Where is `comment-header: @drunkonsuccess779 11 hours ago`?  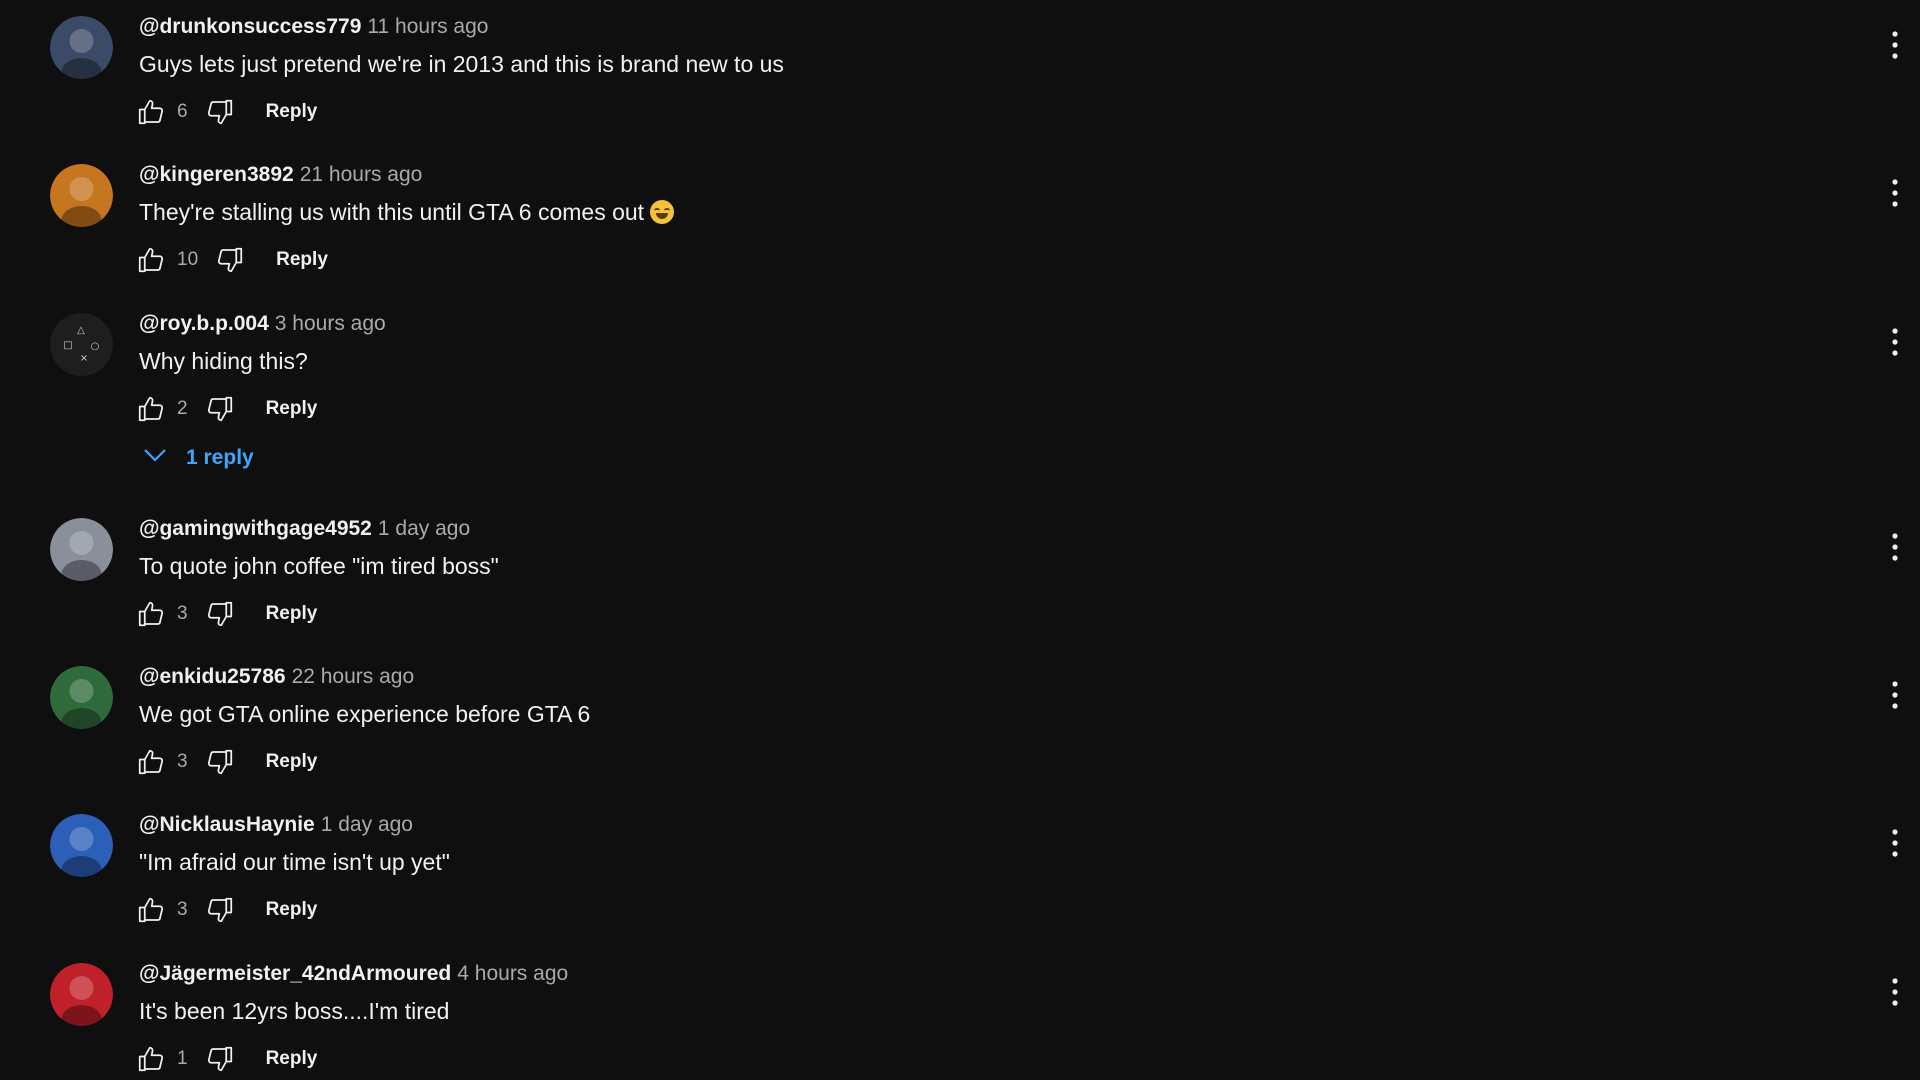 comment-header: @drunkonsuccess779 11 hours ago is located at coordinates (313, 27).